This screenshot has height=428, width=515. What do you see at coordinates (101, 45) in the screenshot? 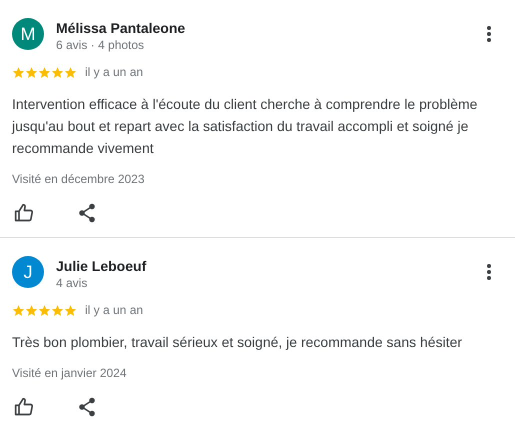
I see `reviewer-meta: 6 avis · 4 photos` at bounding box center [101, 45].